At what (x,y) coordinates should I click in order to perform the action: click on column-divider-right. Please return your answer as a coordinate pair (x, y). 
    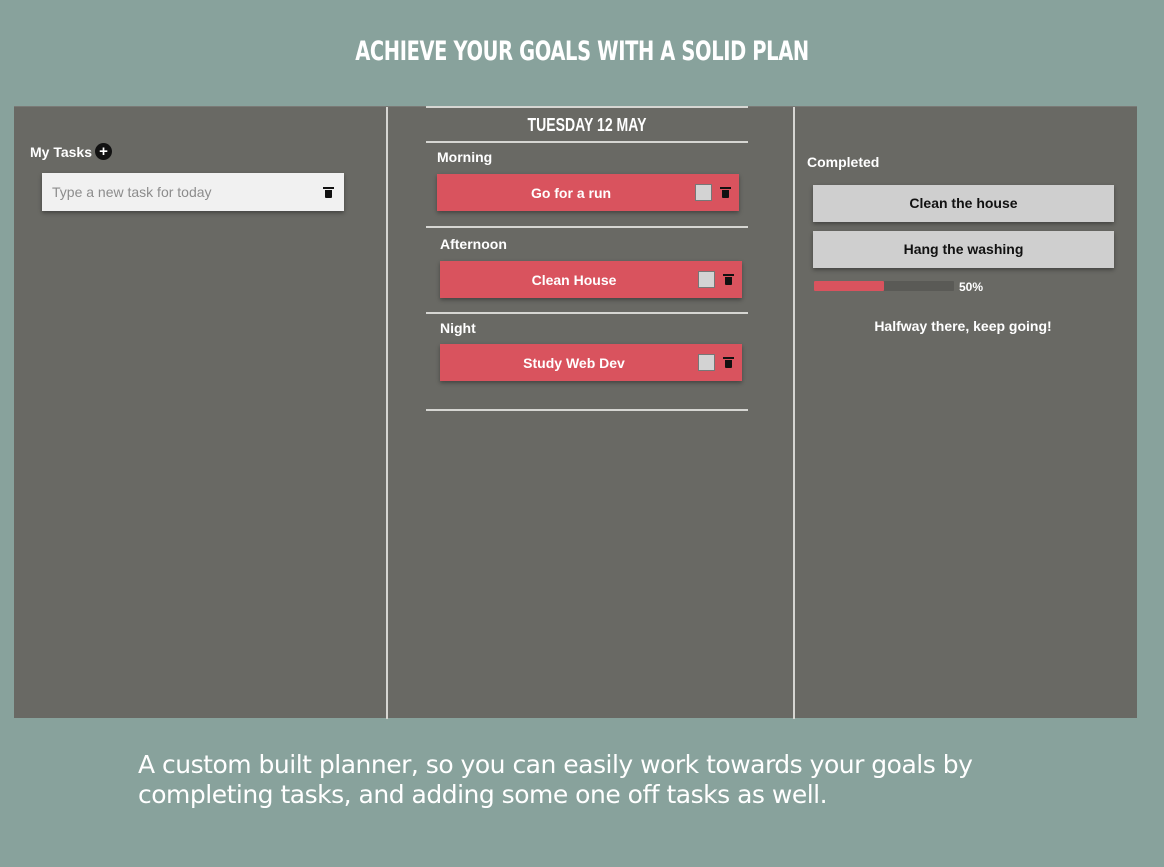
    Looking at the image, I should click on (794, 413).